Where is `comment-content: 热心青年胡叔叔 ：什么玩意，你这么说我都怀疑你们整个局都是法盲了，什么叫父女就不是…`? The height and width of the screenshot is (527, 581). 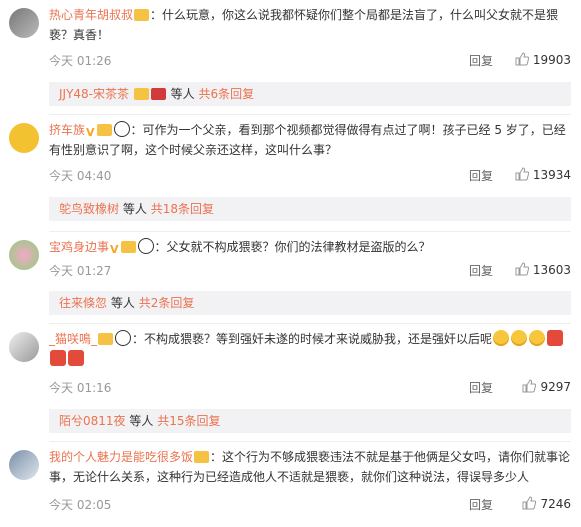
comment-content: 热心青年胡叔叔 ：什么玩意，你这么说我都怀疑你们整个局都是法盲了，什么叫父女就不是… is located at coordinates (310, 25).